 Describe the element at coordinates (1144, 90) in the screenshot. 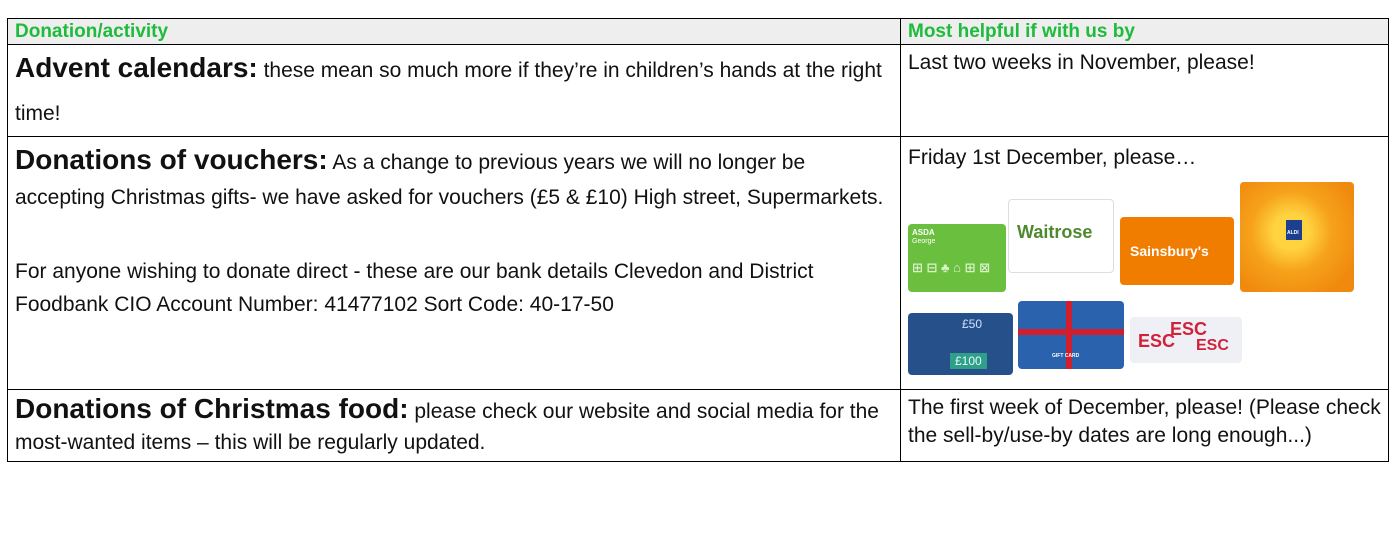

I see `deadline-cell: Last two weeks in November, please!` at that location.